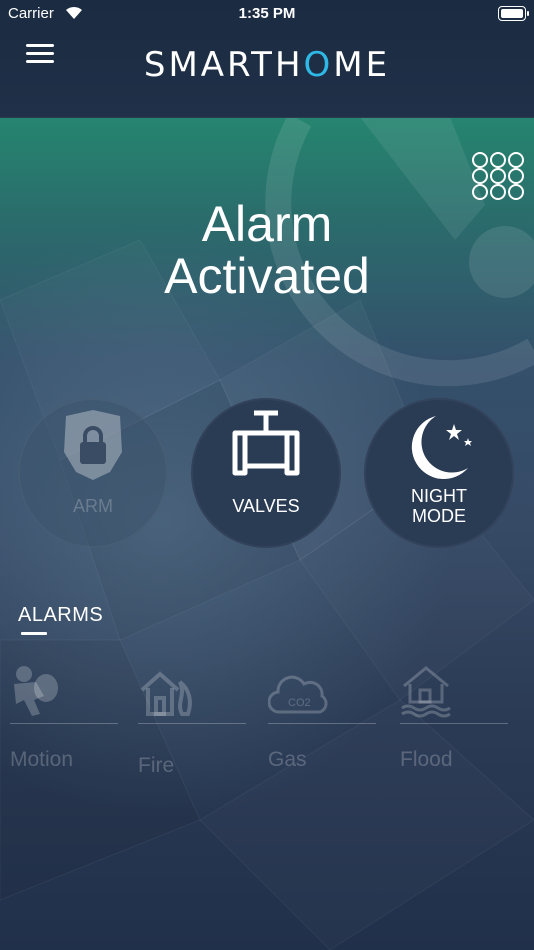  Describe the element at coordinates (498, 176) in the screenshot. I see `keypad-icon` at that location.